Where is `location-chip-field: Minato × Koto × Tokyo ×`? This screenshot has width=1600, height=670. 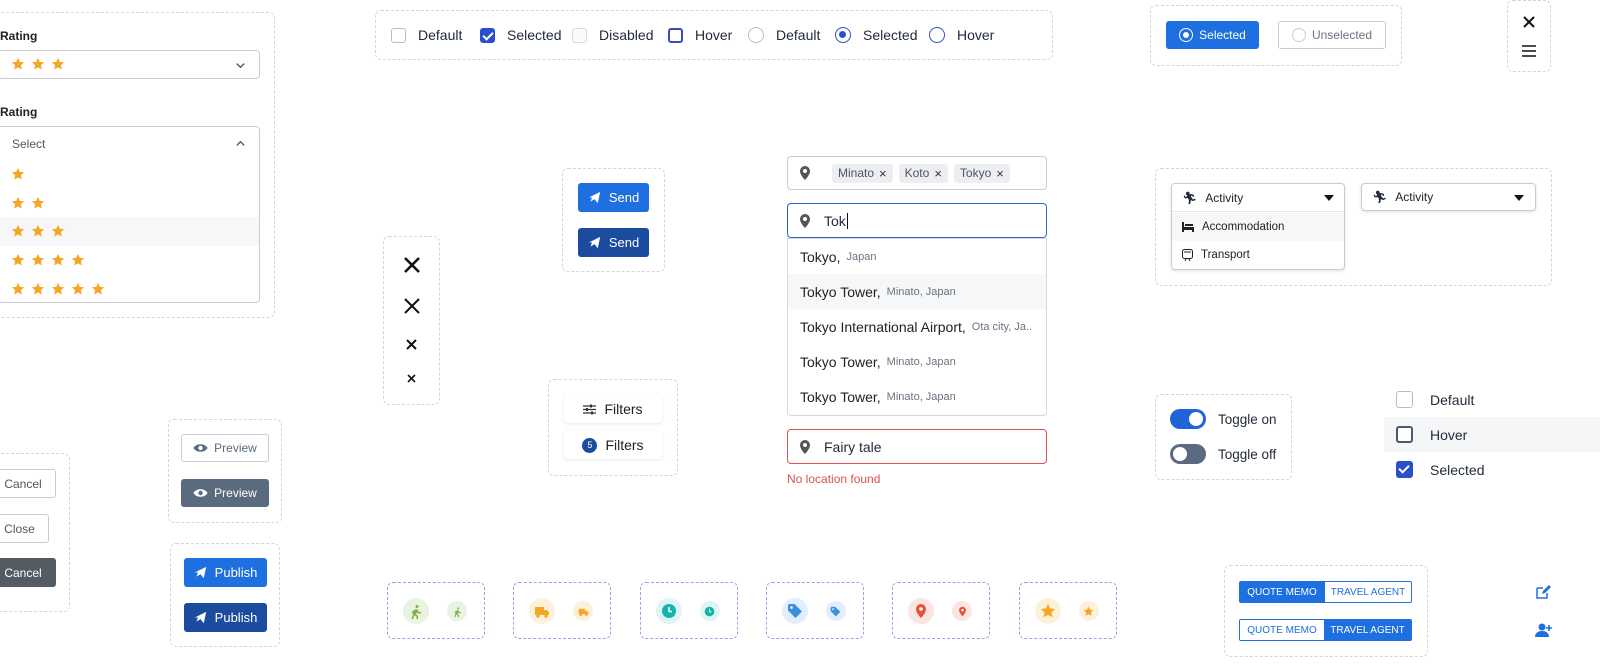
location-chip-field: Minato × Koto × Tokyo × is located at coordinates (917, 173).